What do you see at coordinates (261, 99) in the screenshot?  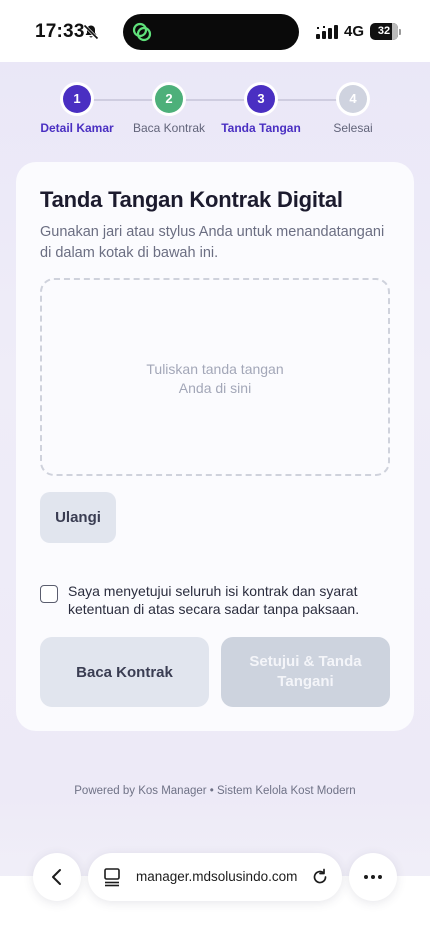 I see `step-3-circle: 3` at bounding box center [261, 99].